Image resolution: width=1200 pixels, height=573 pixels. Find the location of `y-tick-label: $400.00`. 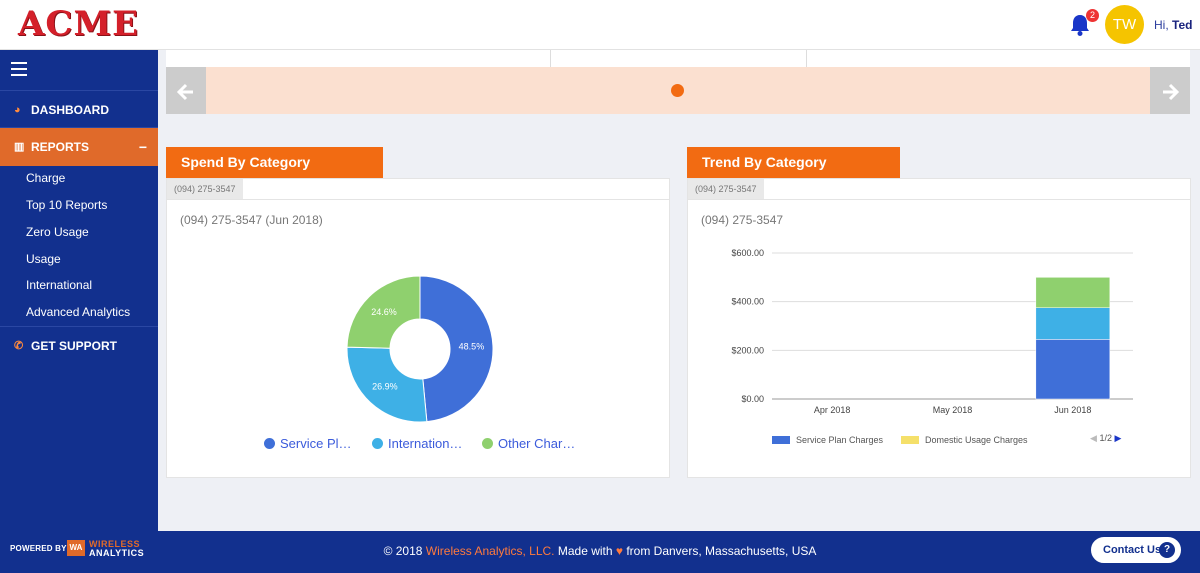

y-tick-label: $400.00 is located at coordinates (747, 302).